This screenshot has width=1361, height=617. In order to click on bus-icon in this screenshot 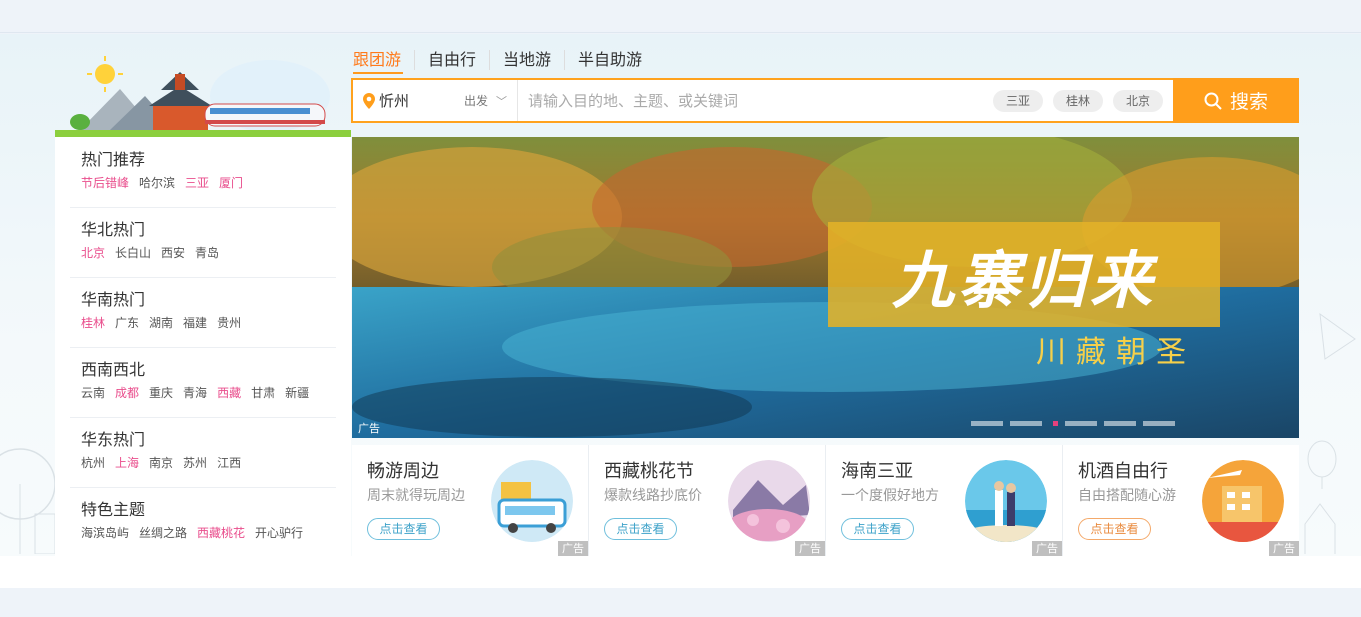, I will do `click(532, 501)`.